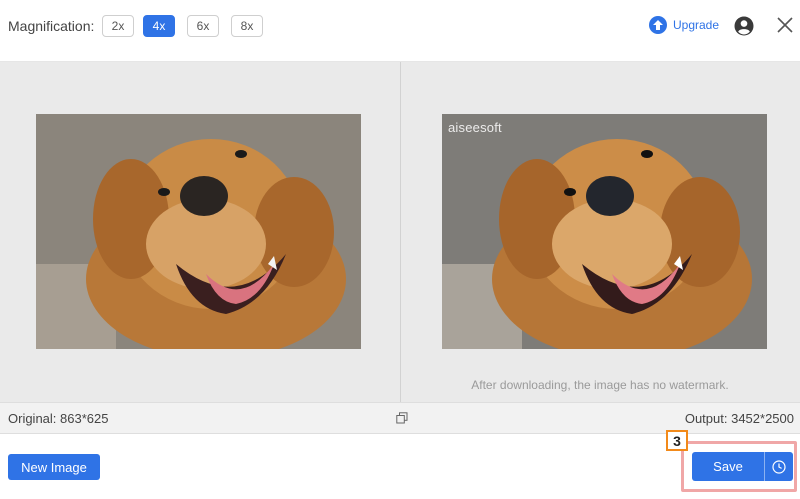  I want to click on upgrade-label: Upgrade, so click(696, 25).